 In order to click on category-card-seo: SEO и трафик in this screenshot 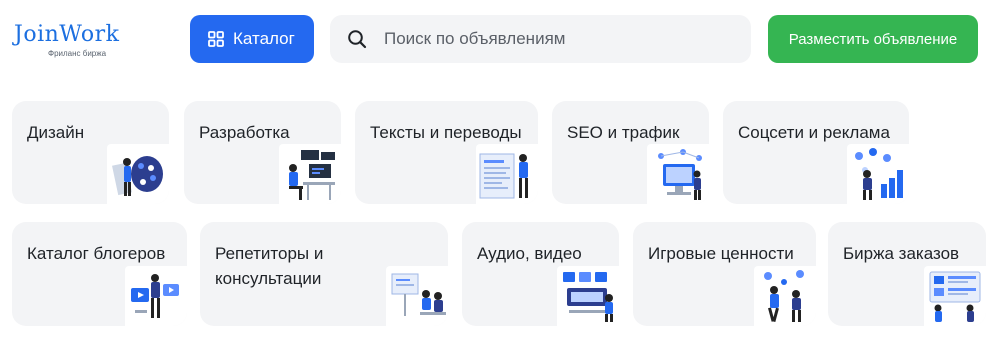, I will do `click(630, 152)`.